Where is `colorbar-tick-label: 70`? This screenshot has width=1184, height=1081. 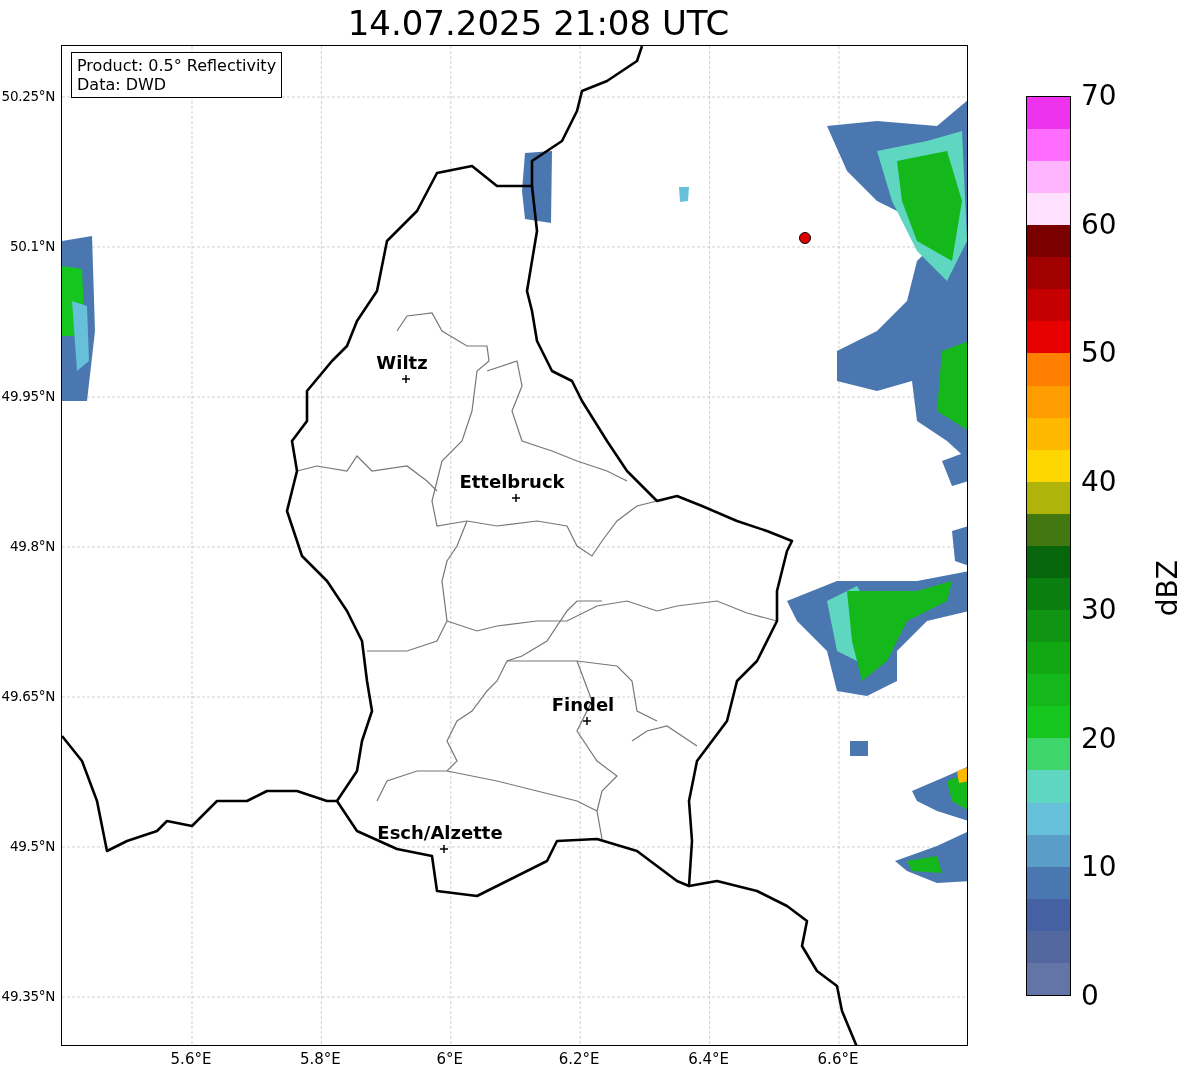 colorbar-tick-label: 70 is located at coordinates (1099, 96).